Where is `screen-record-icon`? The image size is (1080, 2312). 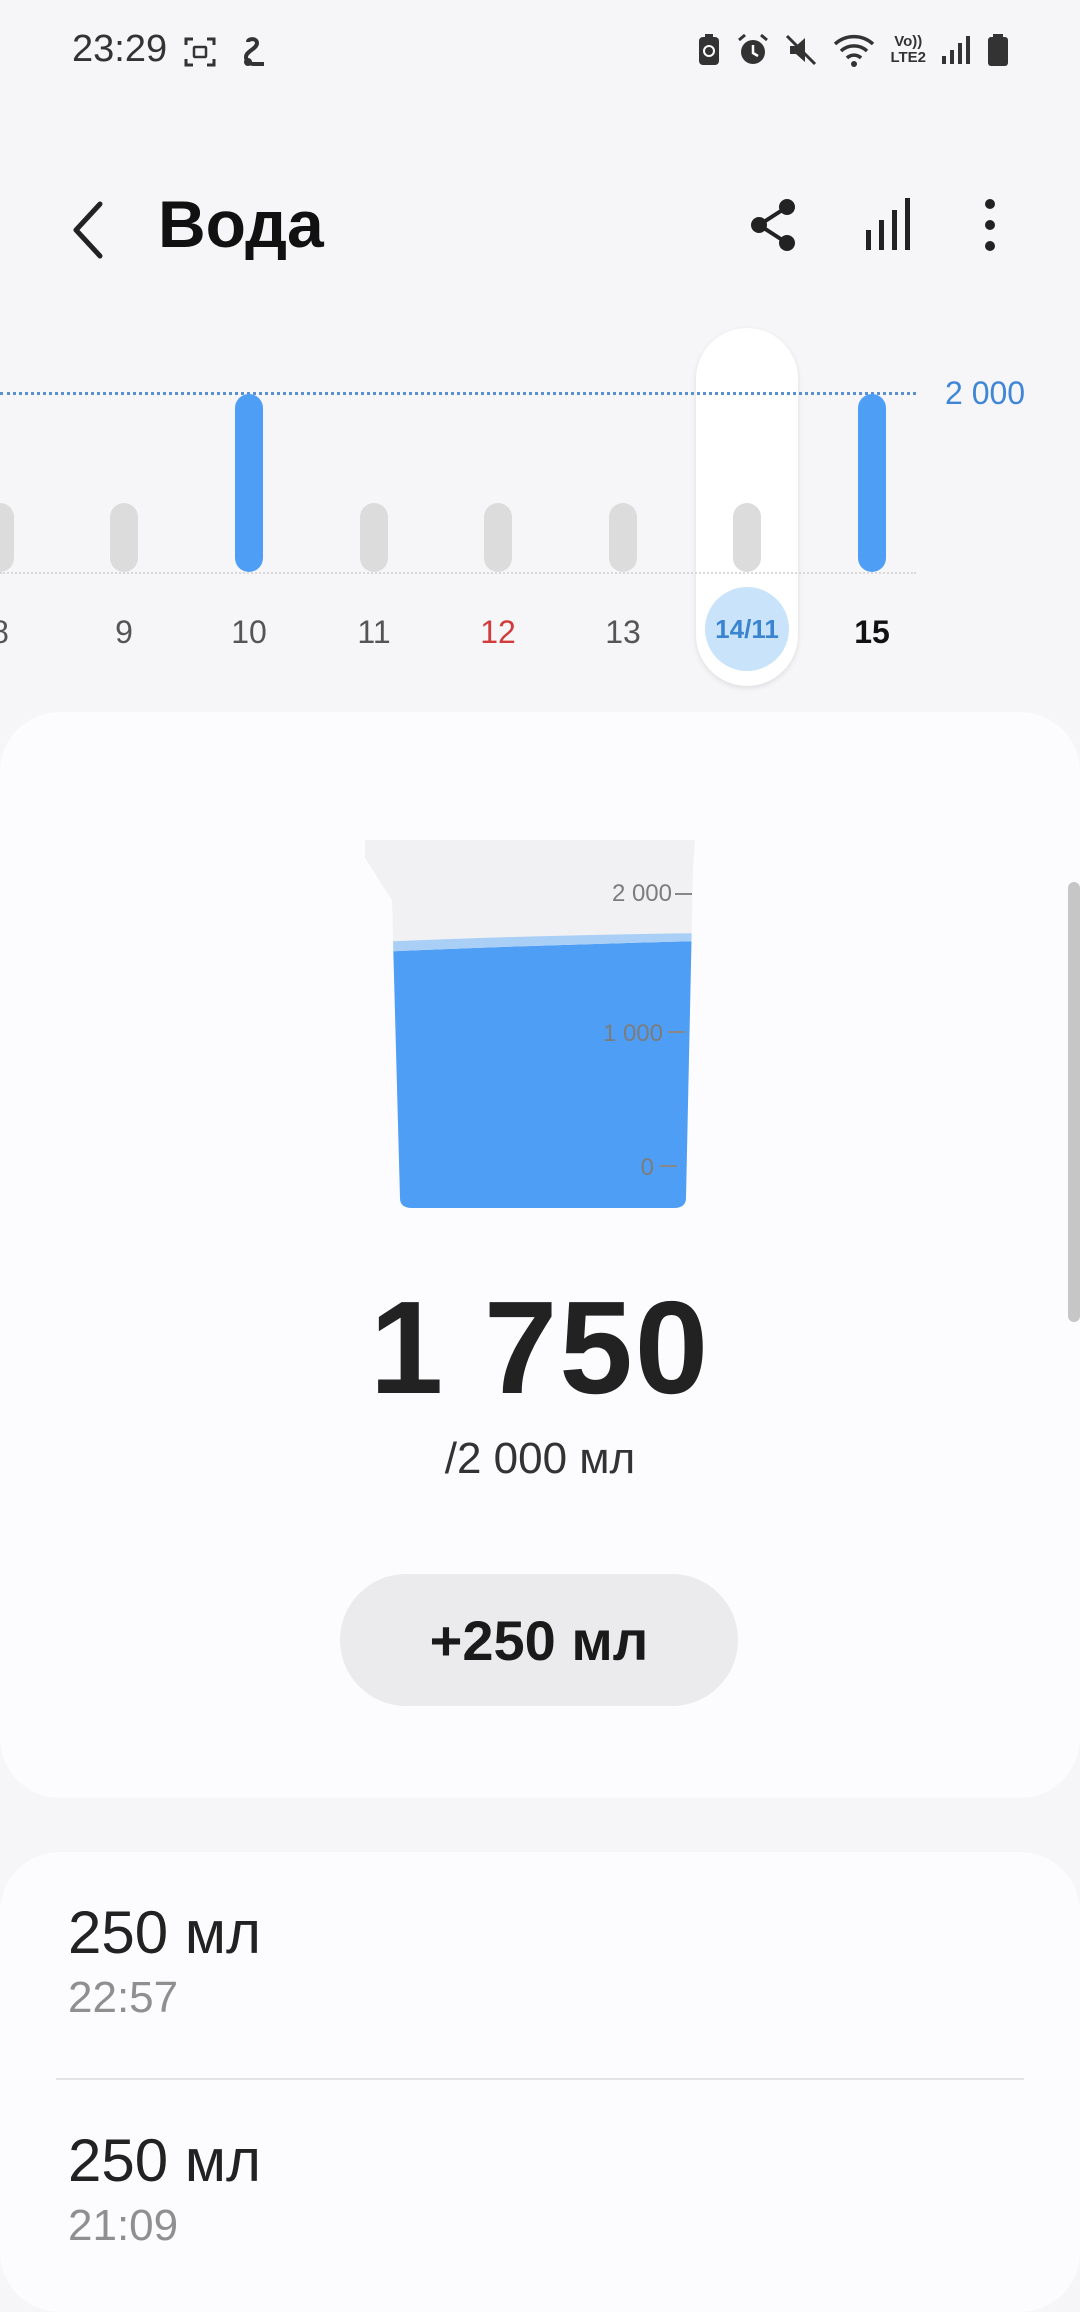 screen-record-icon is located at coordinates (200, 52).